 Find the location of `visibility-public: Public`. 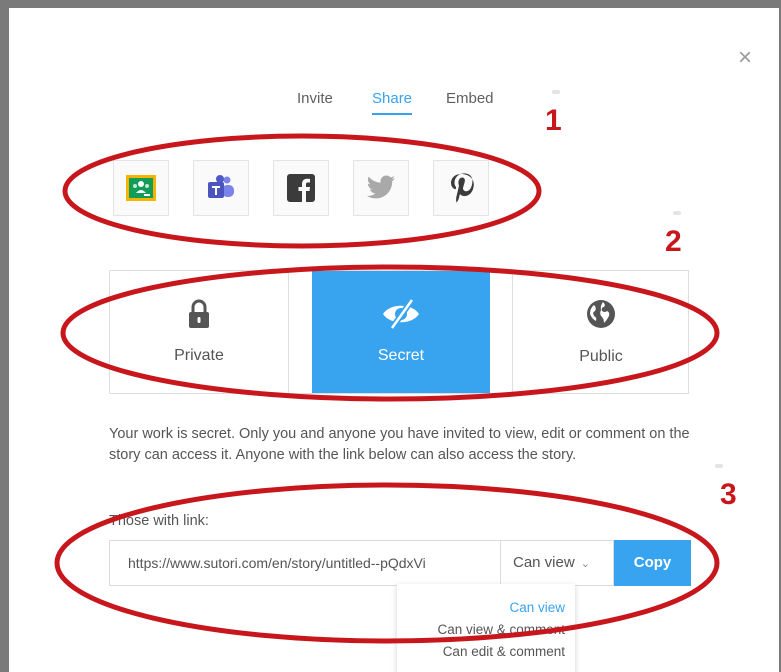

visibility-public: Public is located at coordinates (600, 332).